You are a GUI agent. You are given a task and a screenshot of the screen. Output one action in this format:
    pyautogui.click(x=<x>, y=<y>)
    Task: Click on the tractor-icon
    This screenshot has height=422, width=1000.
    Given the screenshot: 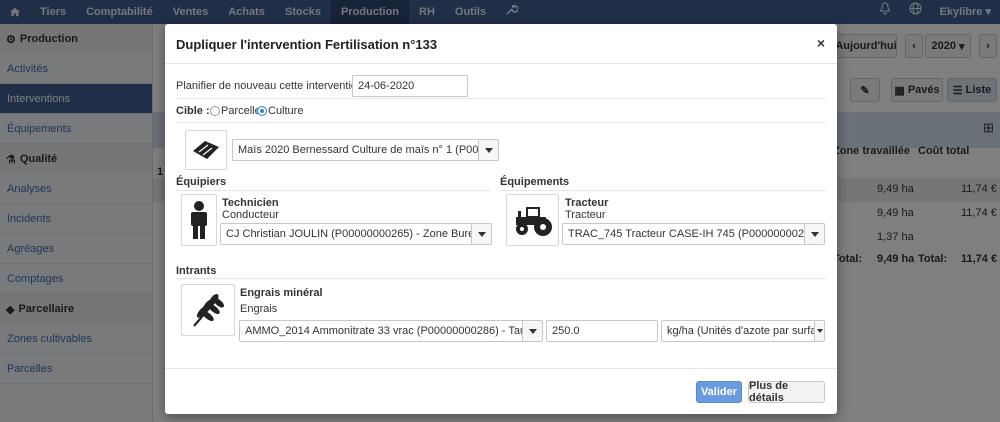 What is the action you would take?
    pyautogui.click(x=532, y=220)
    